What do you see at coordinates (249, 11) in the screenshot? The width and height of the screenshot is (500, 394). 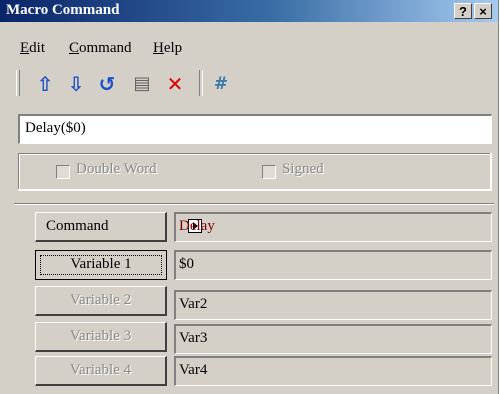 I see `title-bar: Macro Command ? ×` at bounding box center [249, 11].